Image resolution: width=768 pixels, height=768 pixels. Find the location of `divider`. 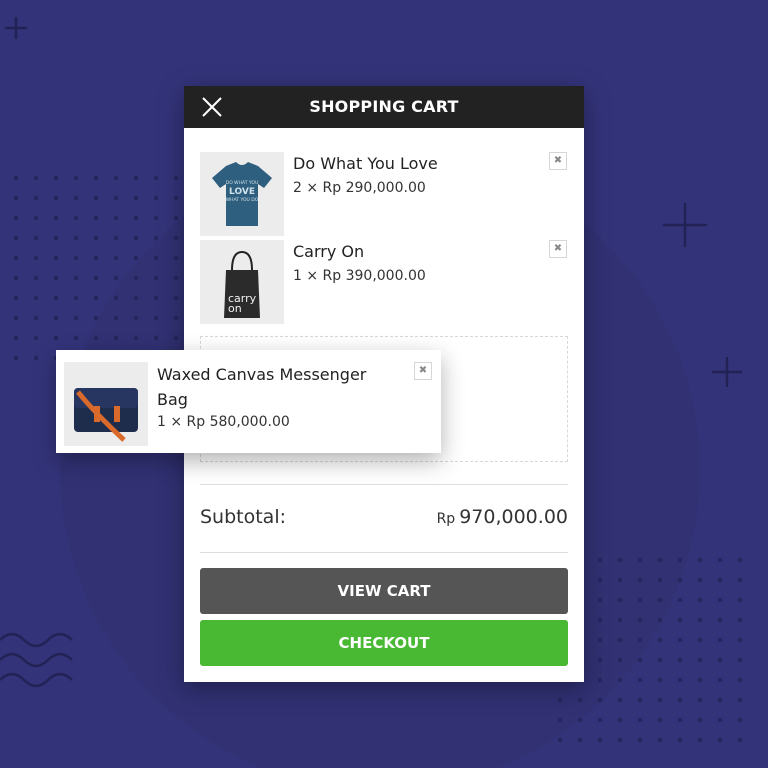

divider is located at coordinates (384, 484).